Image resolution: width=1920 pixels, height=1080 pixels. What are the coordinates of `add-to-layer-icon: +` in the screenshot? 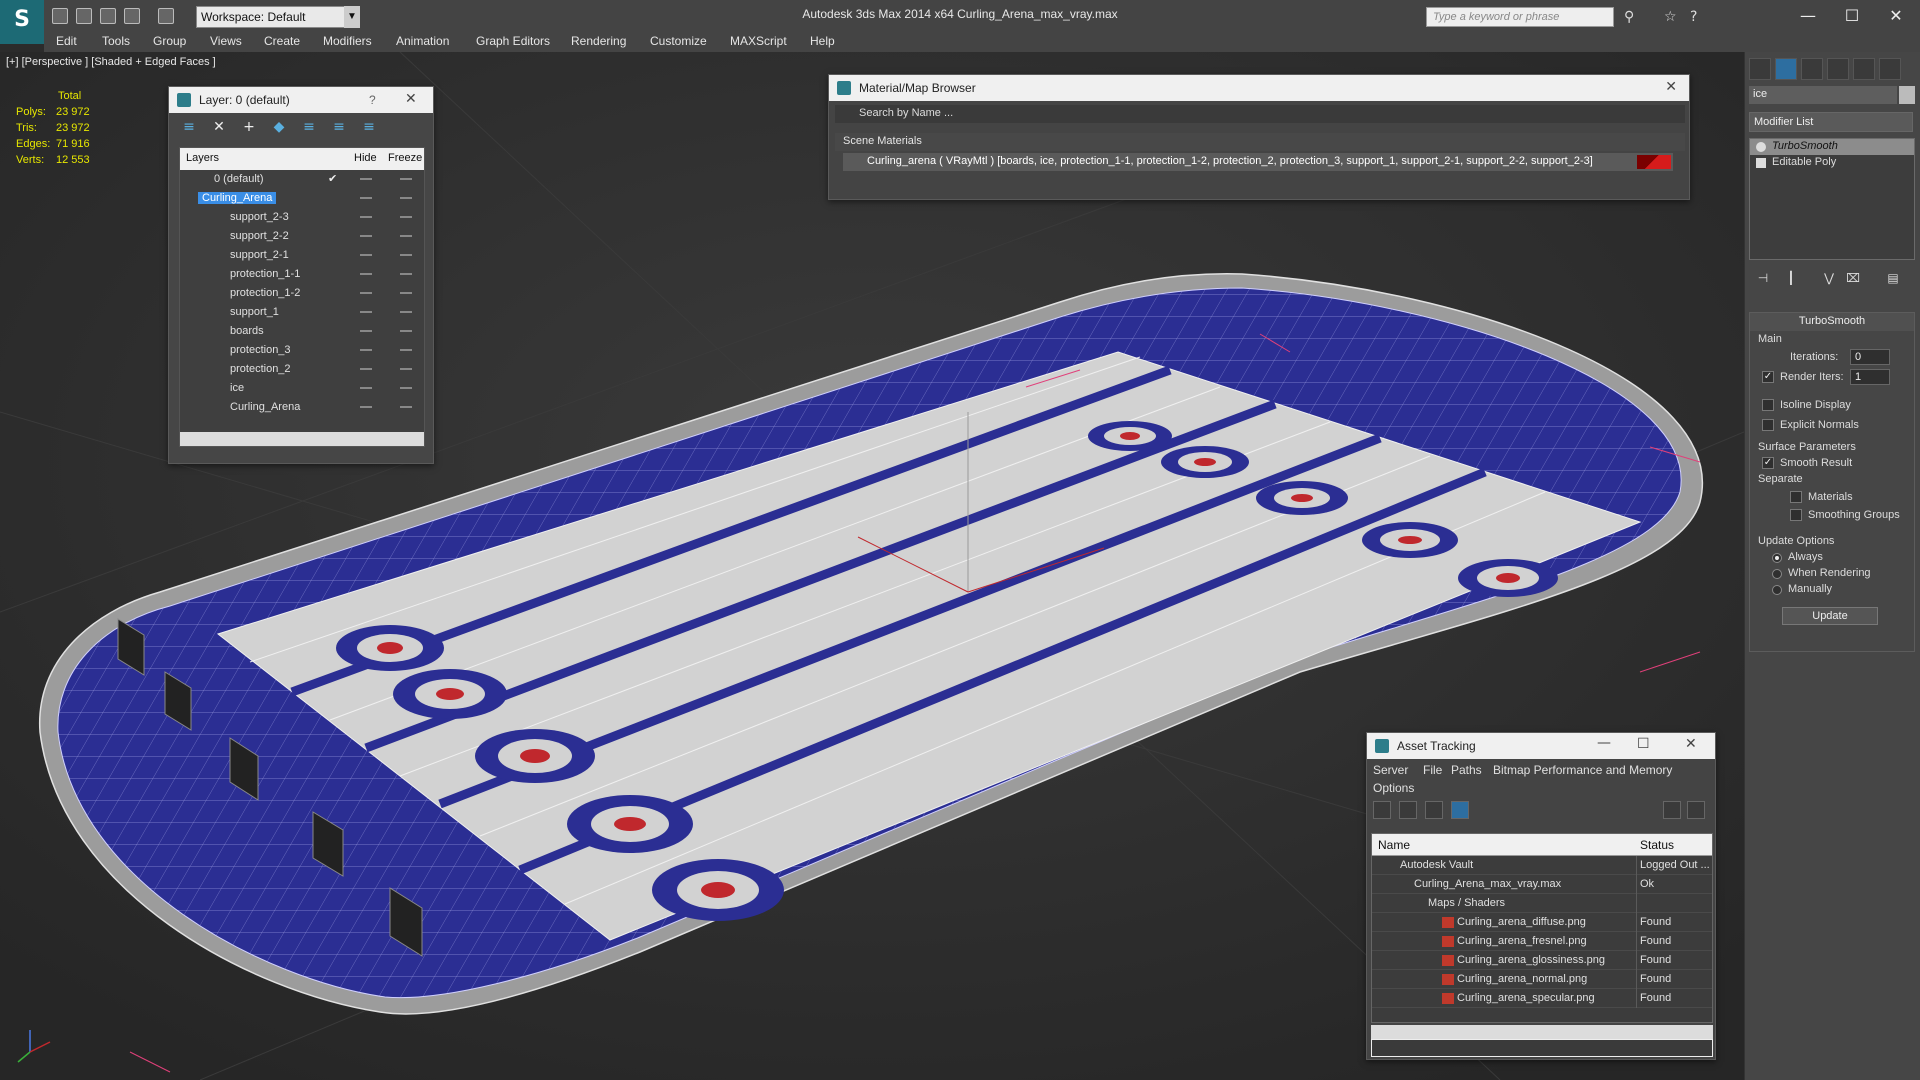 It's located at (249, 127).